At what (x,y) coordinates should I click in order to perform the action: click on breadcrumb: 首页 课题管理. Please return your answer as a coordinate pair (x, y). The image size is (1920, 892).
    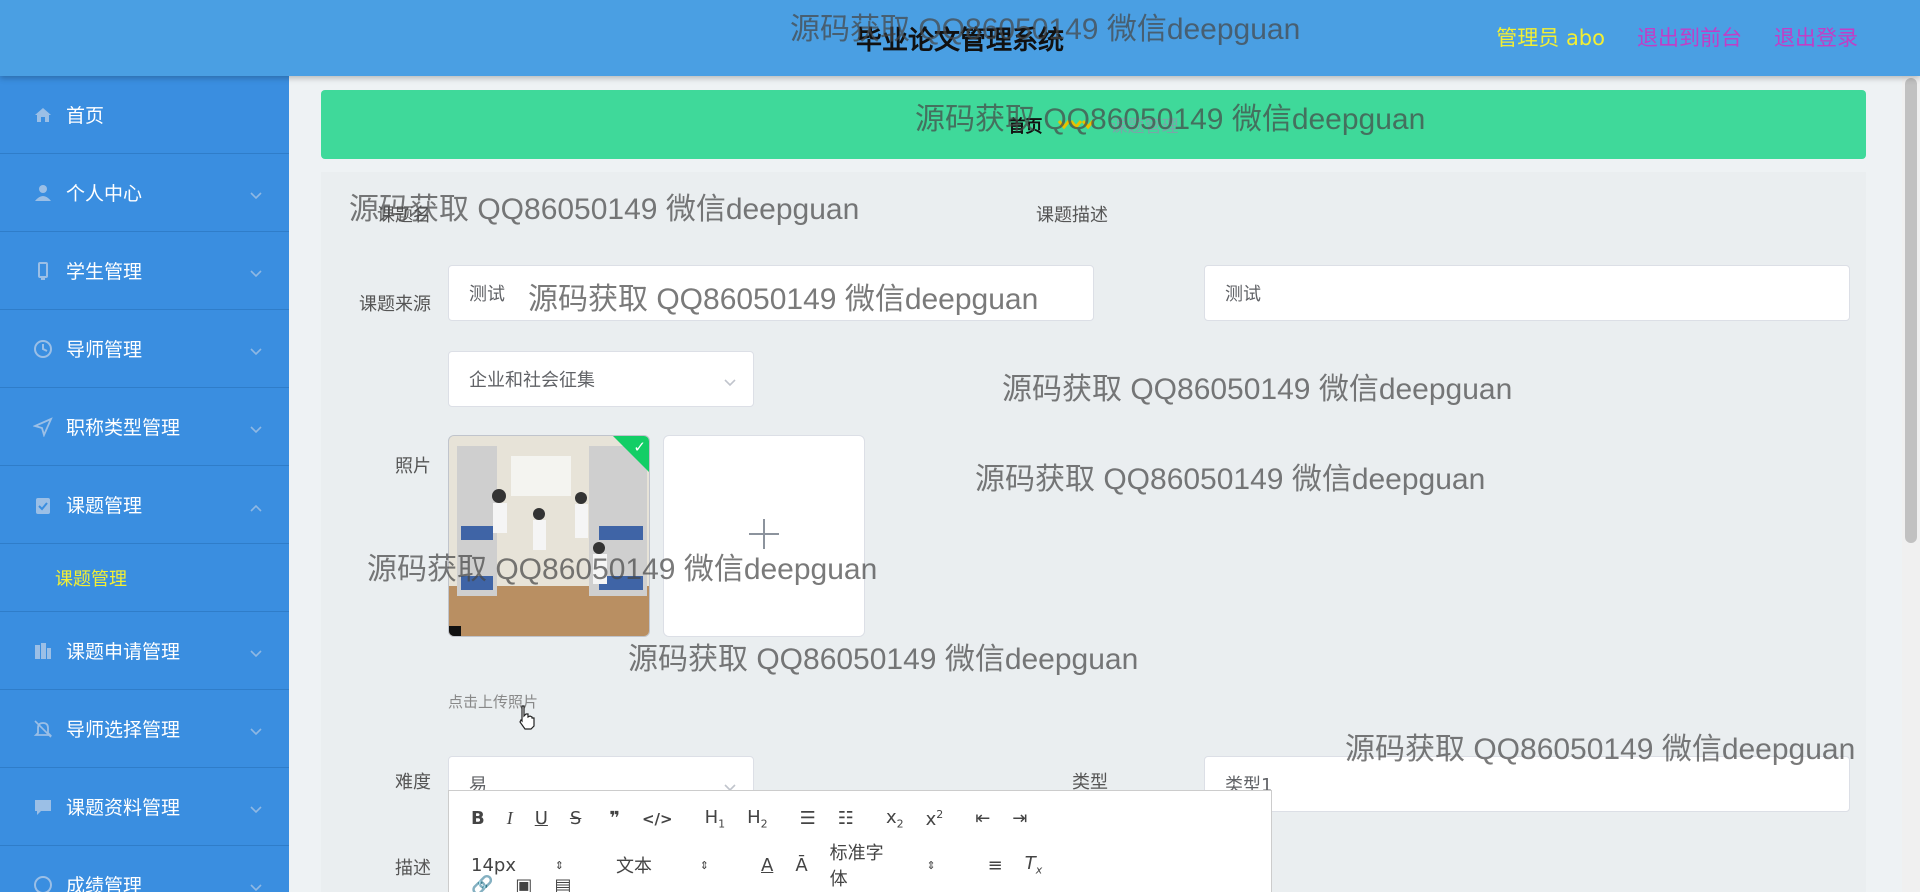
    Looking at the image, I should click on (1093, 124).